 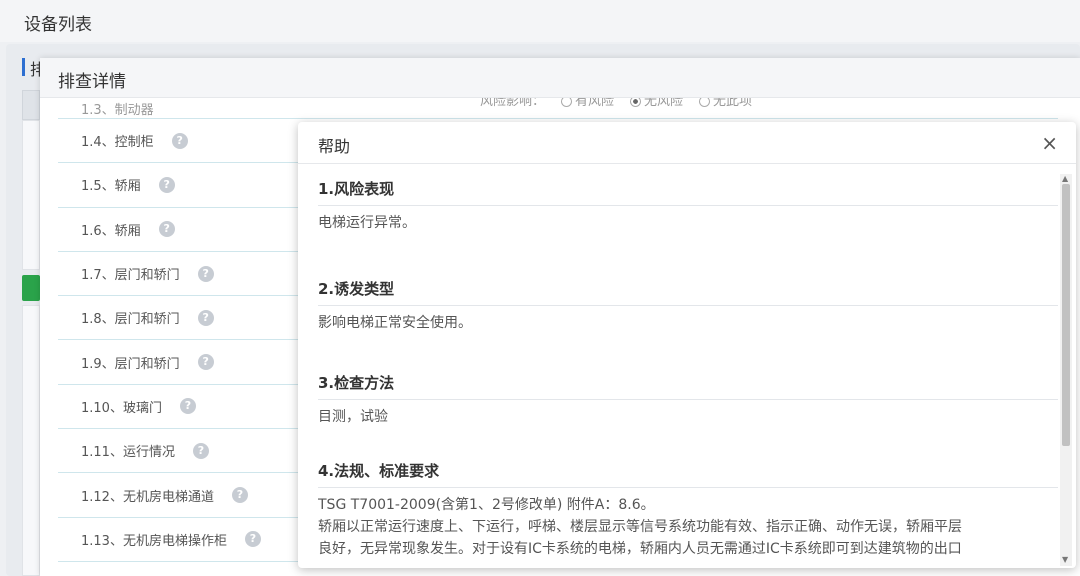 What do you see at coordinates (688, 386) in the screenshot?
I see `help-section-title: 3.检查方法` at bounding box center [688, 386].